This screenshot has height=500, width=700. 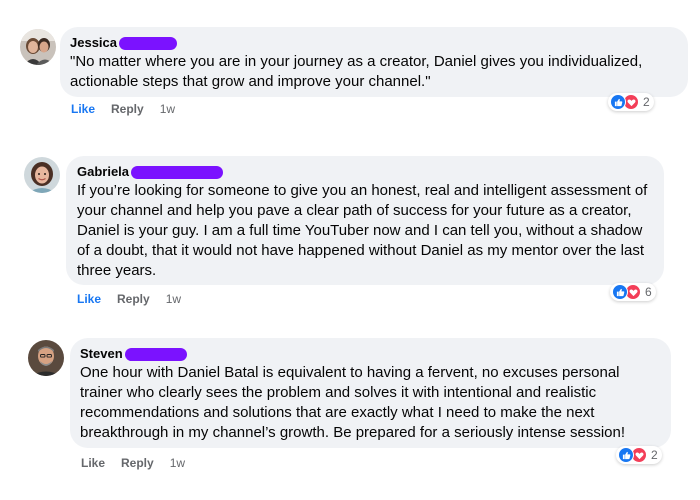 I want to click on reaction-count: 6, so click(x=648, y=292).